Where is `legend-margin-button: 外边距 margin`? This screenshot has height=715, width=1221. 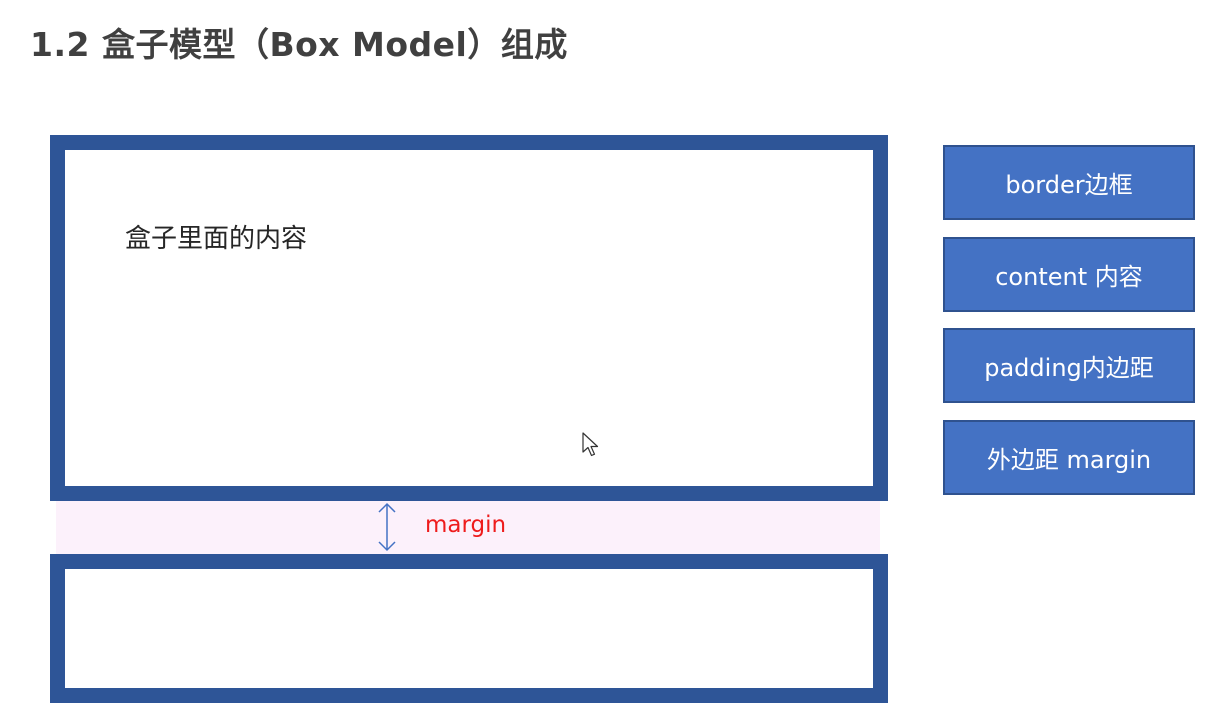
legend-margin-button: 外边距 margin is located at coordinates (1069, 457).